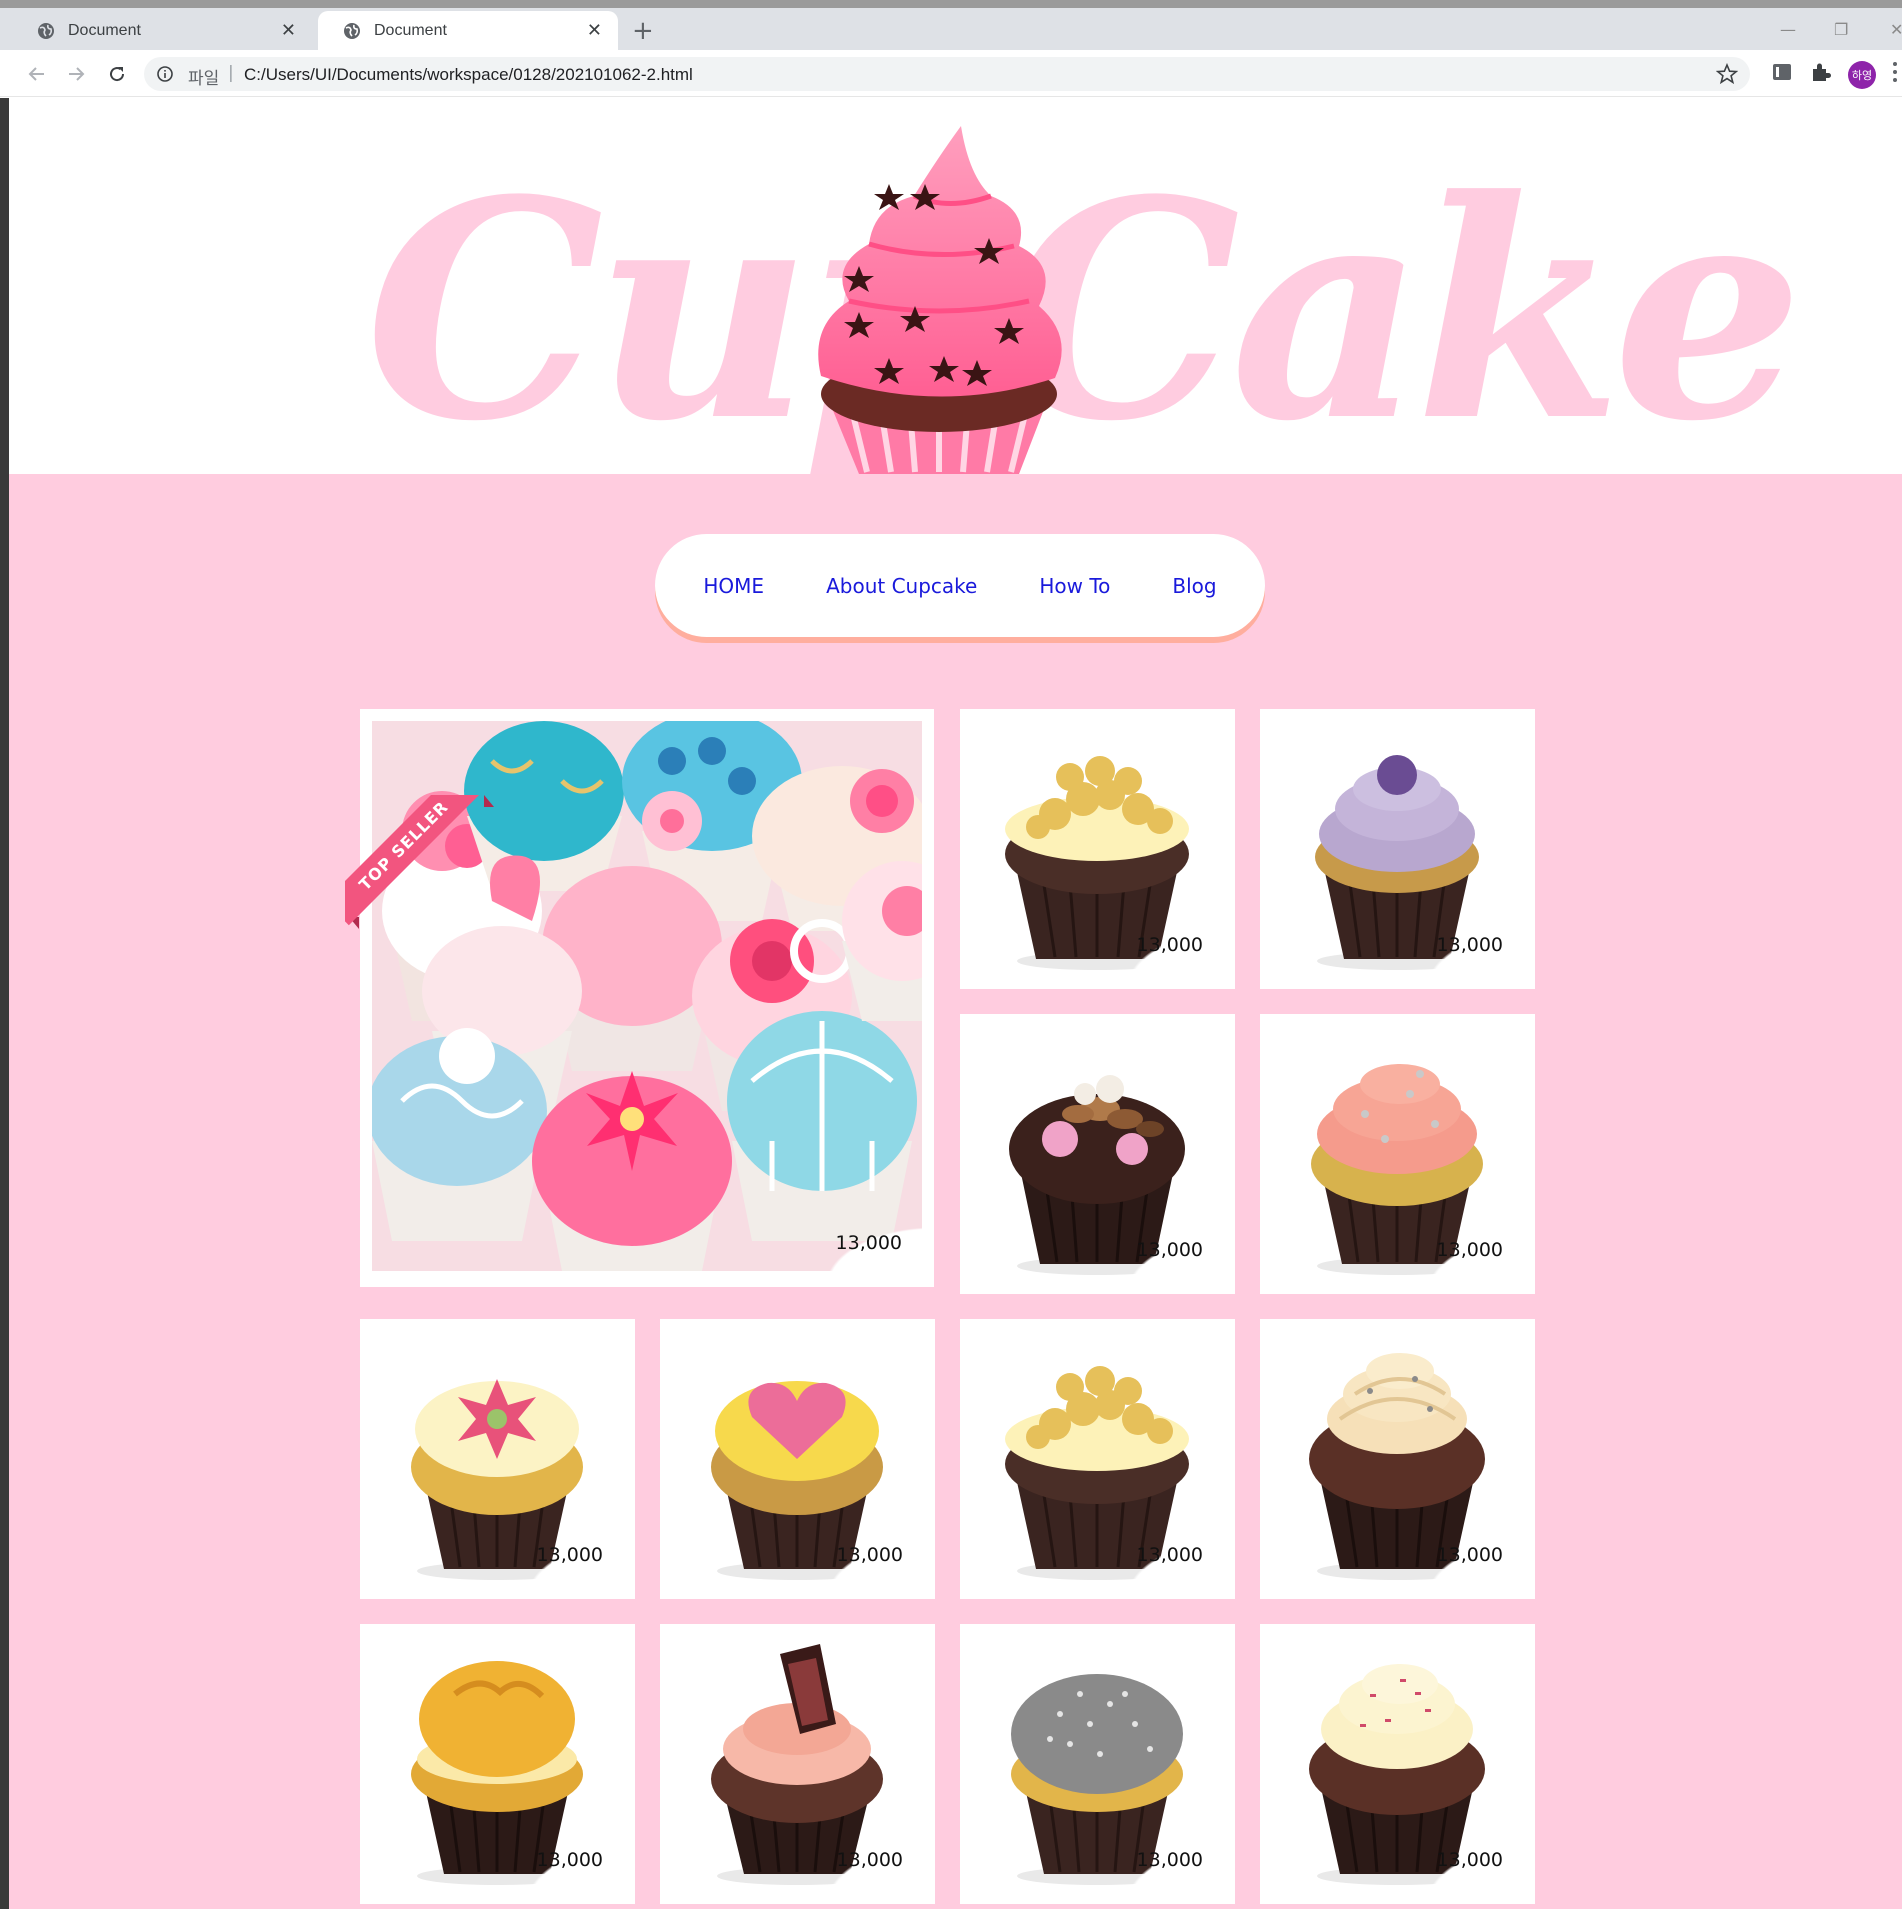  Describe the element at coordinates (1074, 586) in the screenshot. I see `nav-how-to: How To` at that location.